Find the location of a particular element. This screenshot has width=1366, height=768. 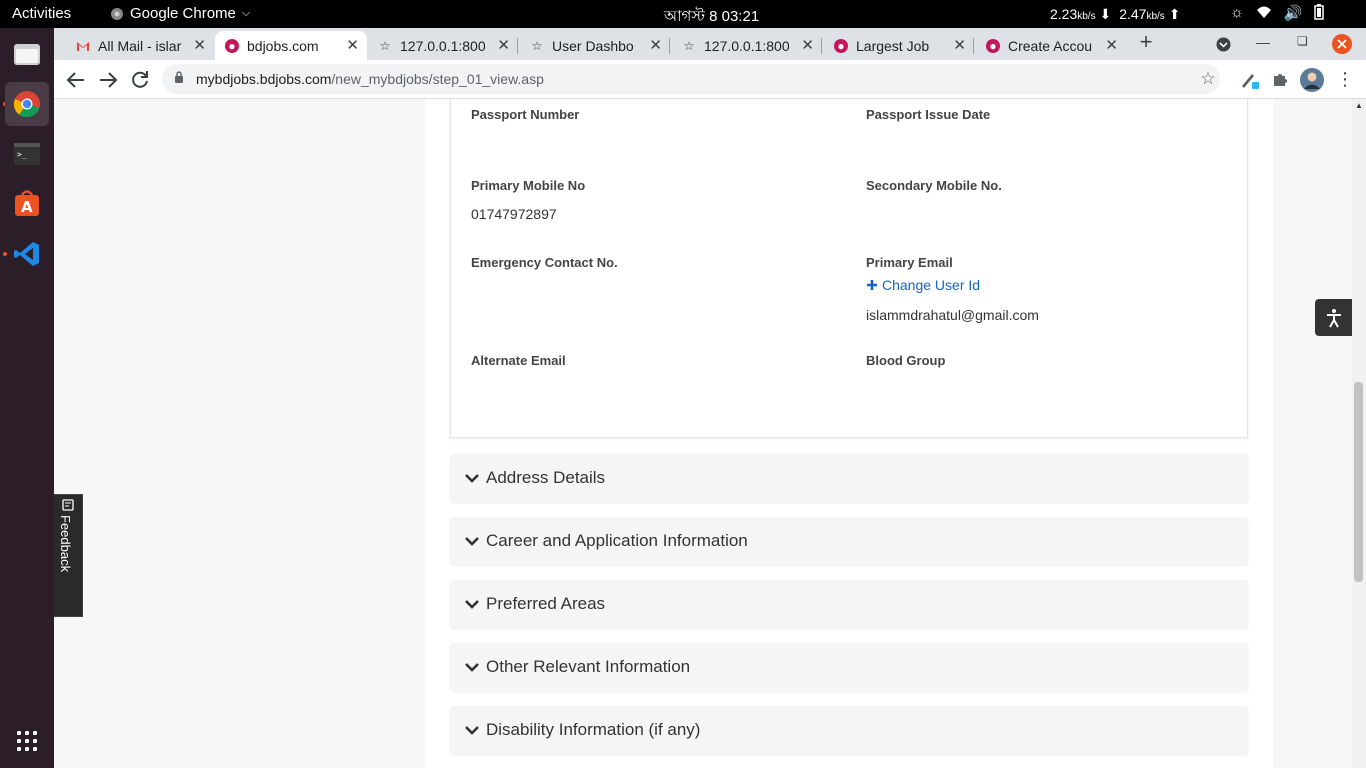

minimize-icon: — is located at coordinates (1263, 42).